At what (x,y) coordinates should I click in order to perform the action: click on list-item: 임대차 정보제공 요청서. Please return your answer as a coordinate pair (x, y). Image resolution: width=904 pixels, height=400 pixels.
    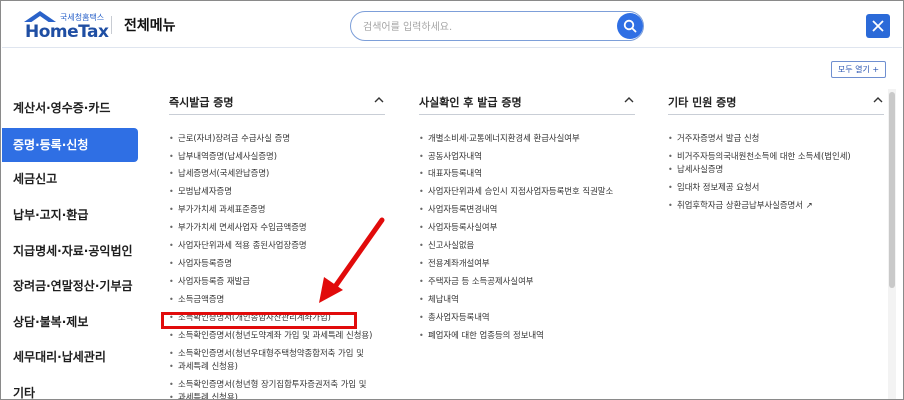
    Looking at the image, I should click on (713, 188).